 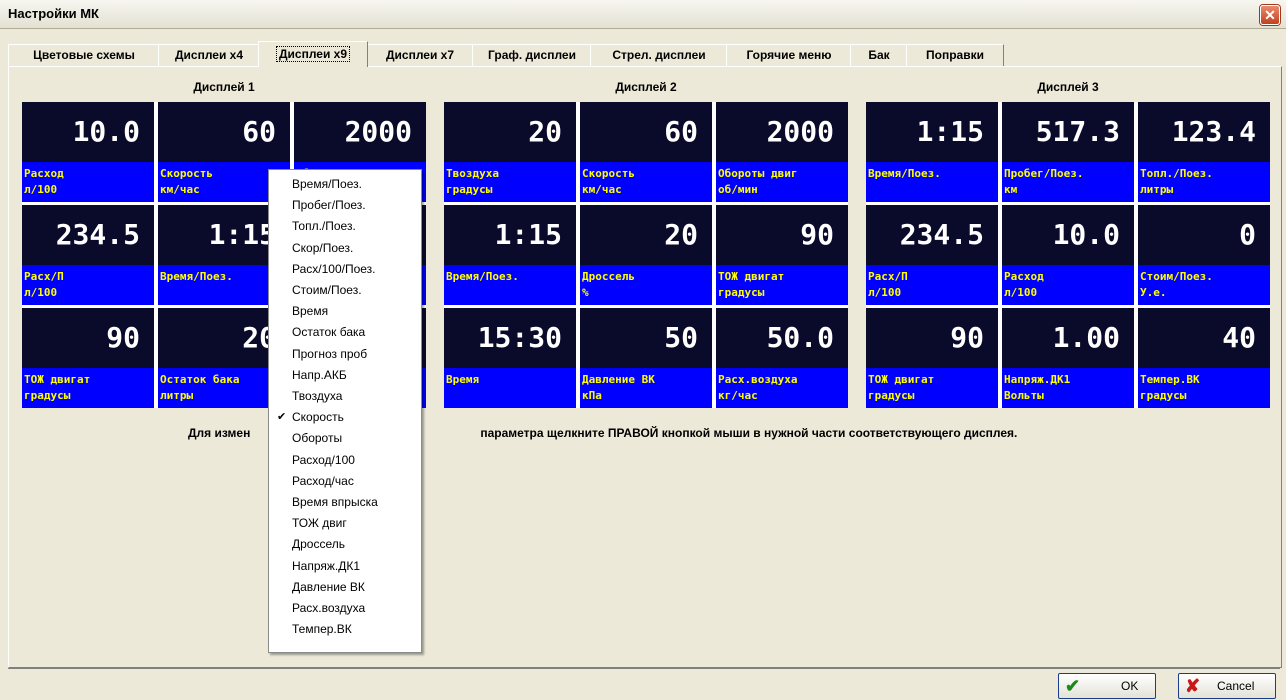 I want to click on tab-2: Дисплеи х4, so click(x=209, y=55).